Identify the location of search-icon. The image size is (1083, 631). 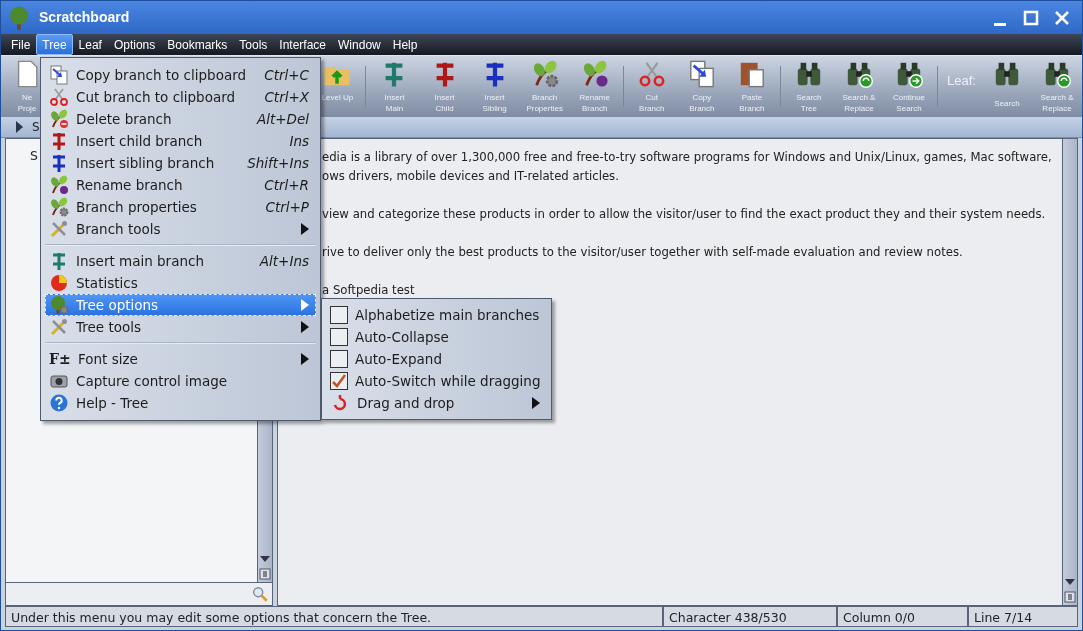
(260, 594).